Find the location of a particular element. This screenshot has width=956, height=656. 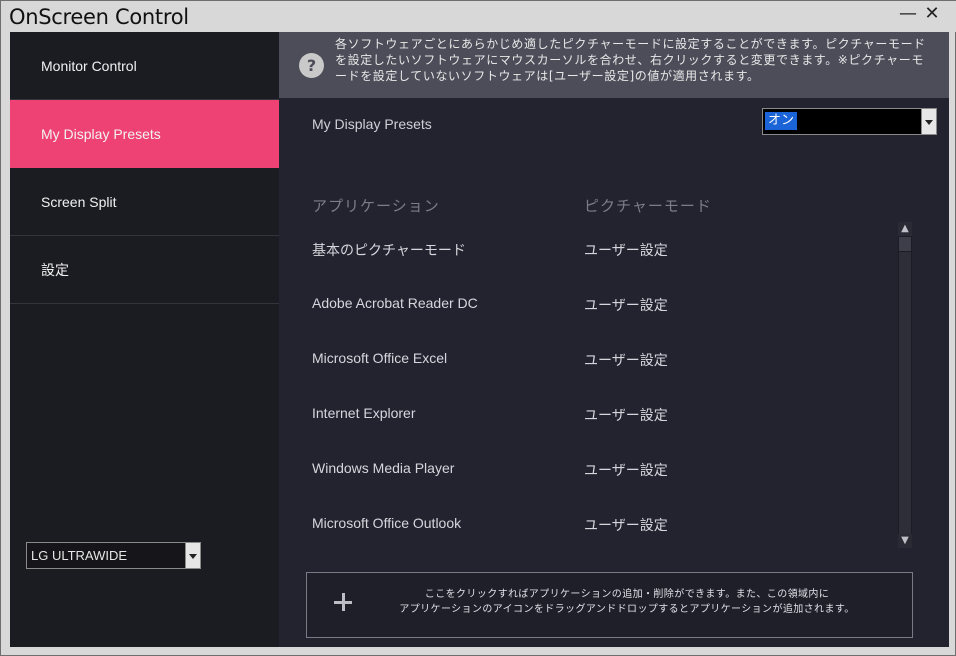

list-scrollbar: ▲ ▼ is located at coordinates (905, 385).